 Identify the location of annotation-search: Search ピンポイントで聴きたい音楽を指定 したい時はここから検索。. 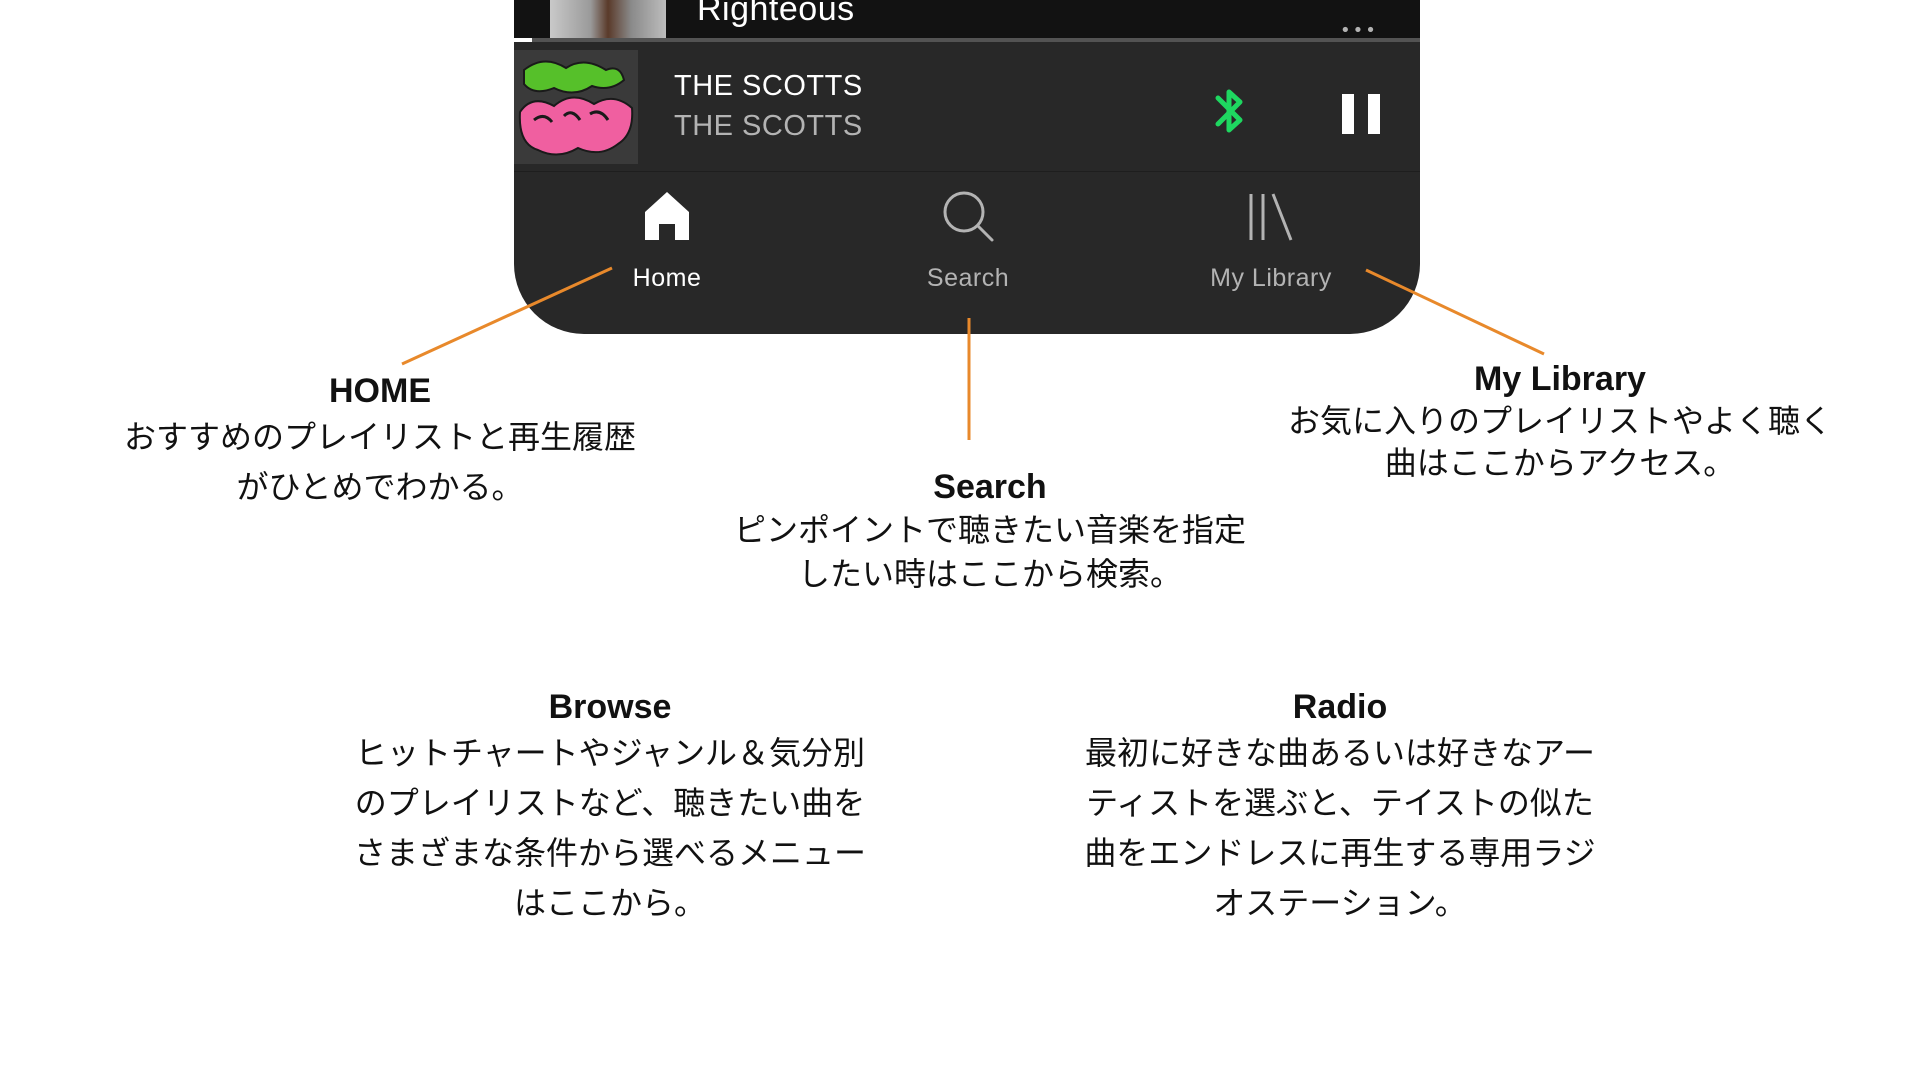
(990, 531).